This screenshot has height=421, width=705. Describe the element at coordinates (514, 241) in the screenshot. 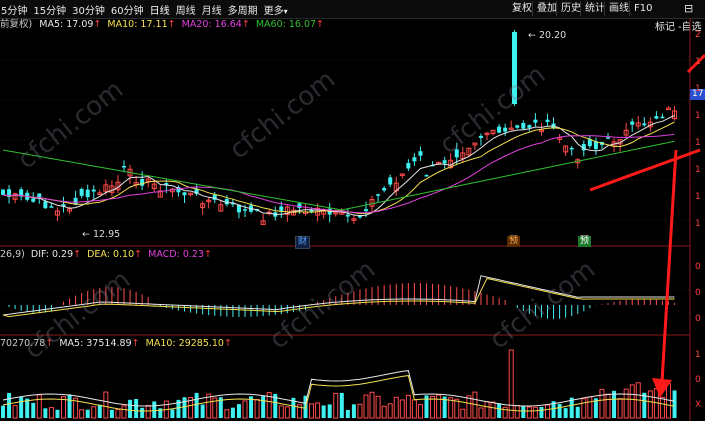

I see `event-tag-forecast: 预` at that location.